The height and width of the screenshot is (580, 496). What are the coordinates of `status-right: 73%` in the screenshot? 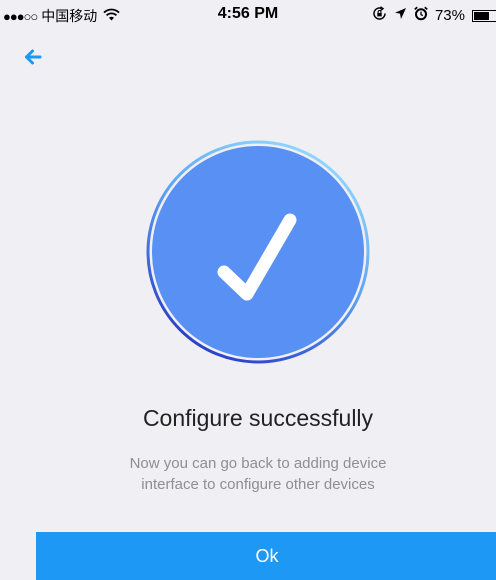 It's located at (434, 15).